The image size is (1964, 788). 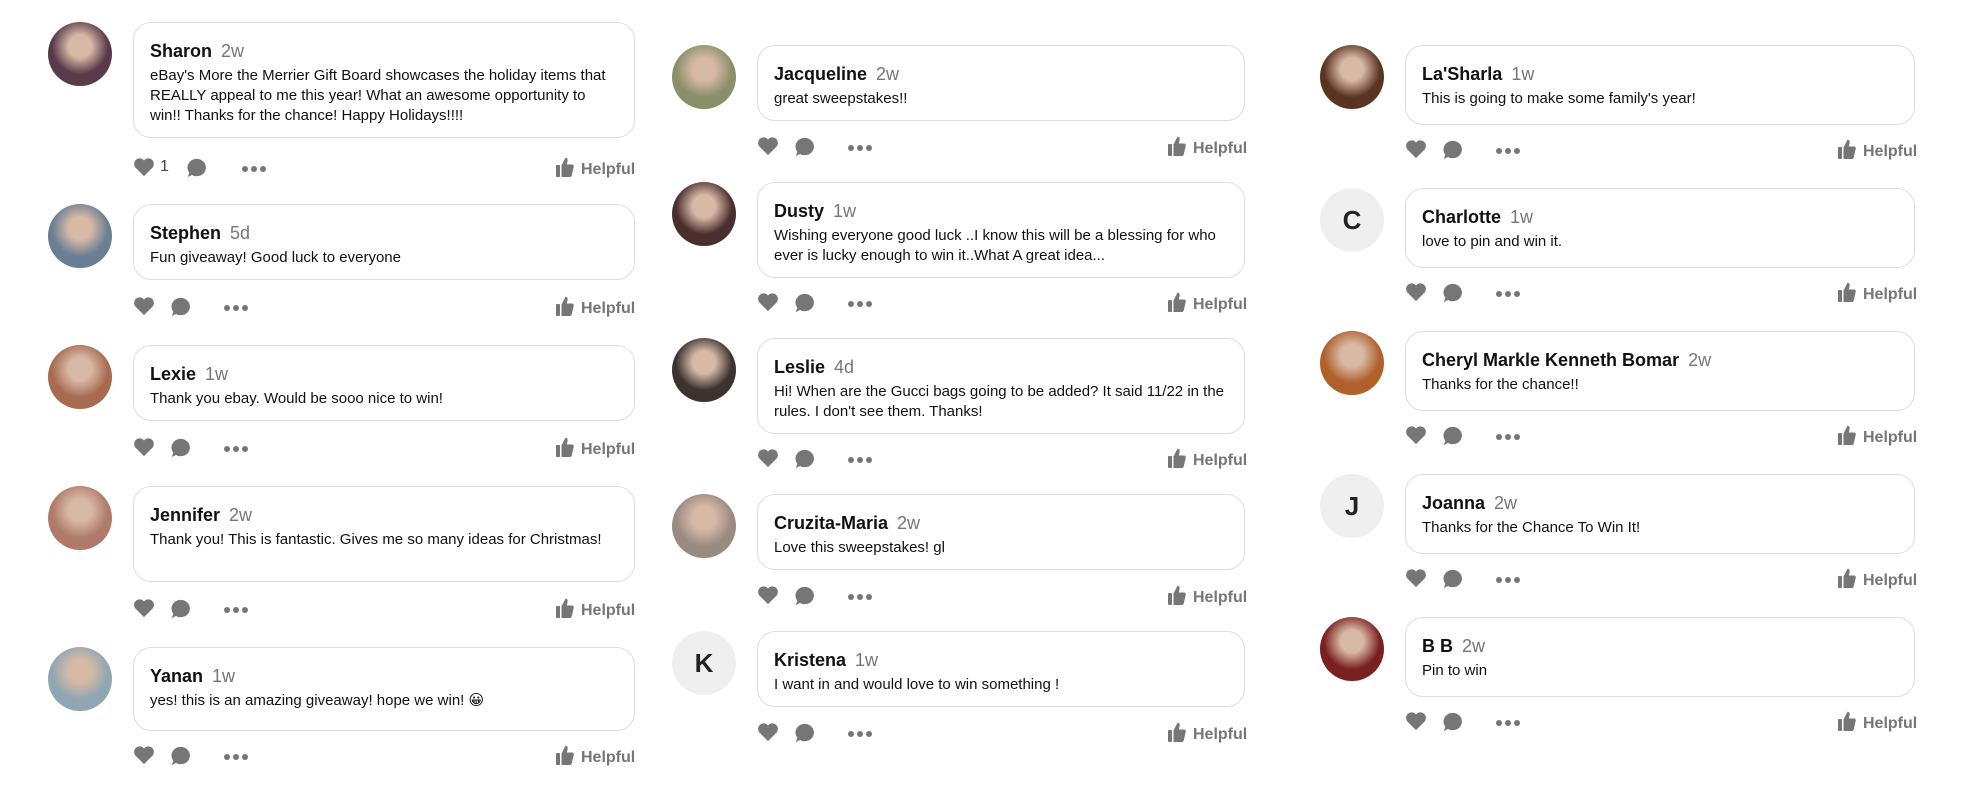 I want to click on author-name: Yanan, so click(x=176, y=676).